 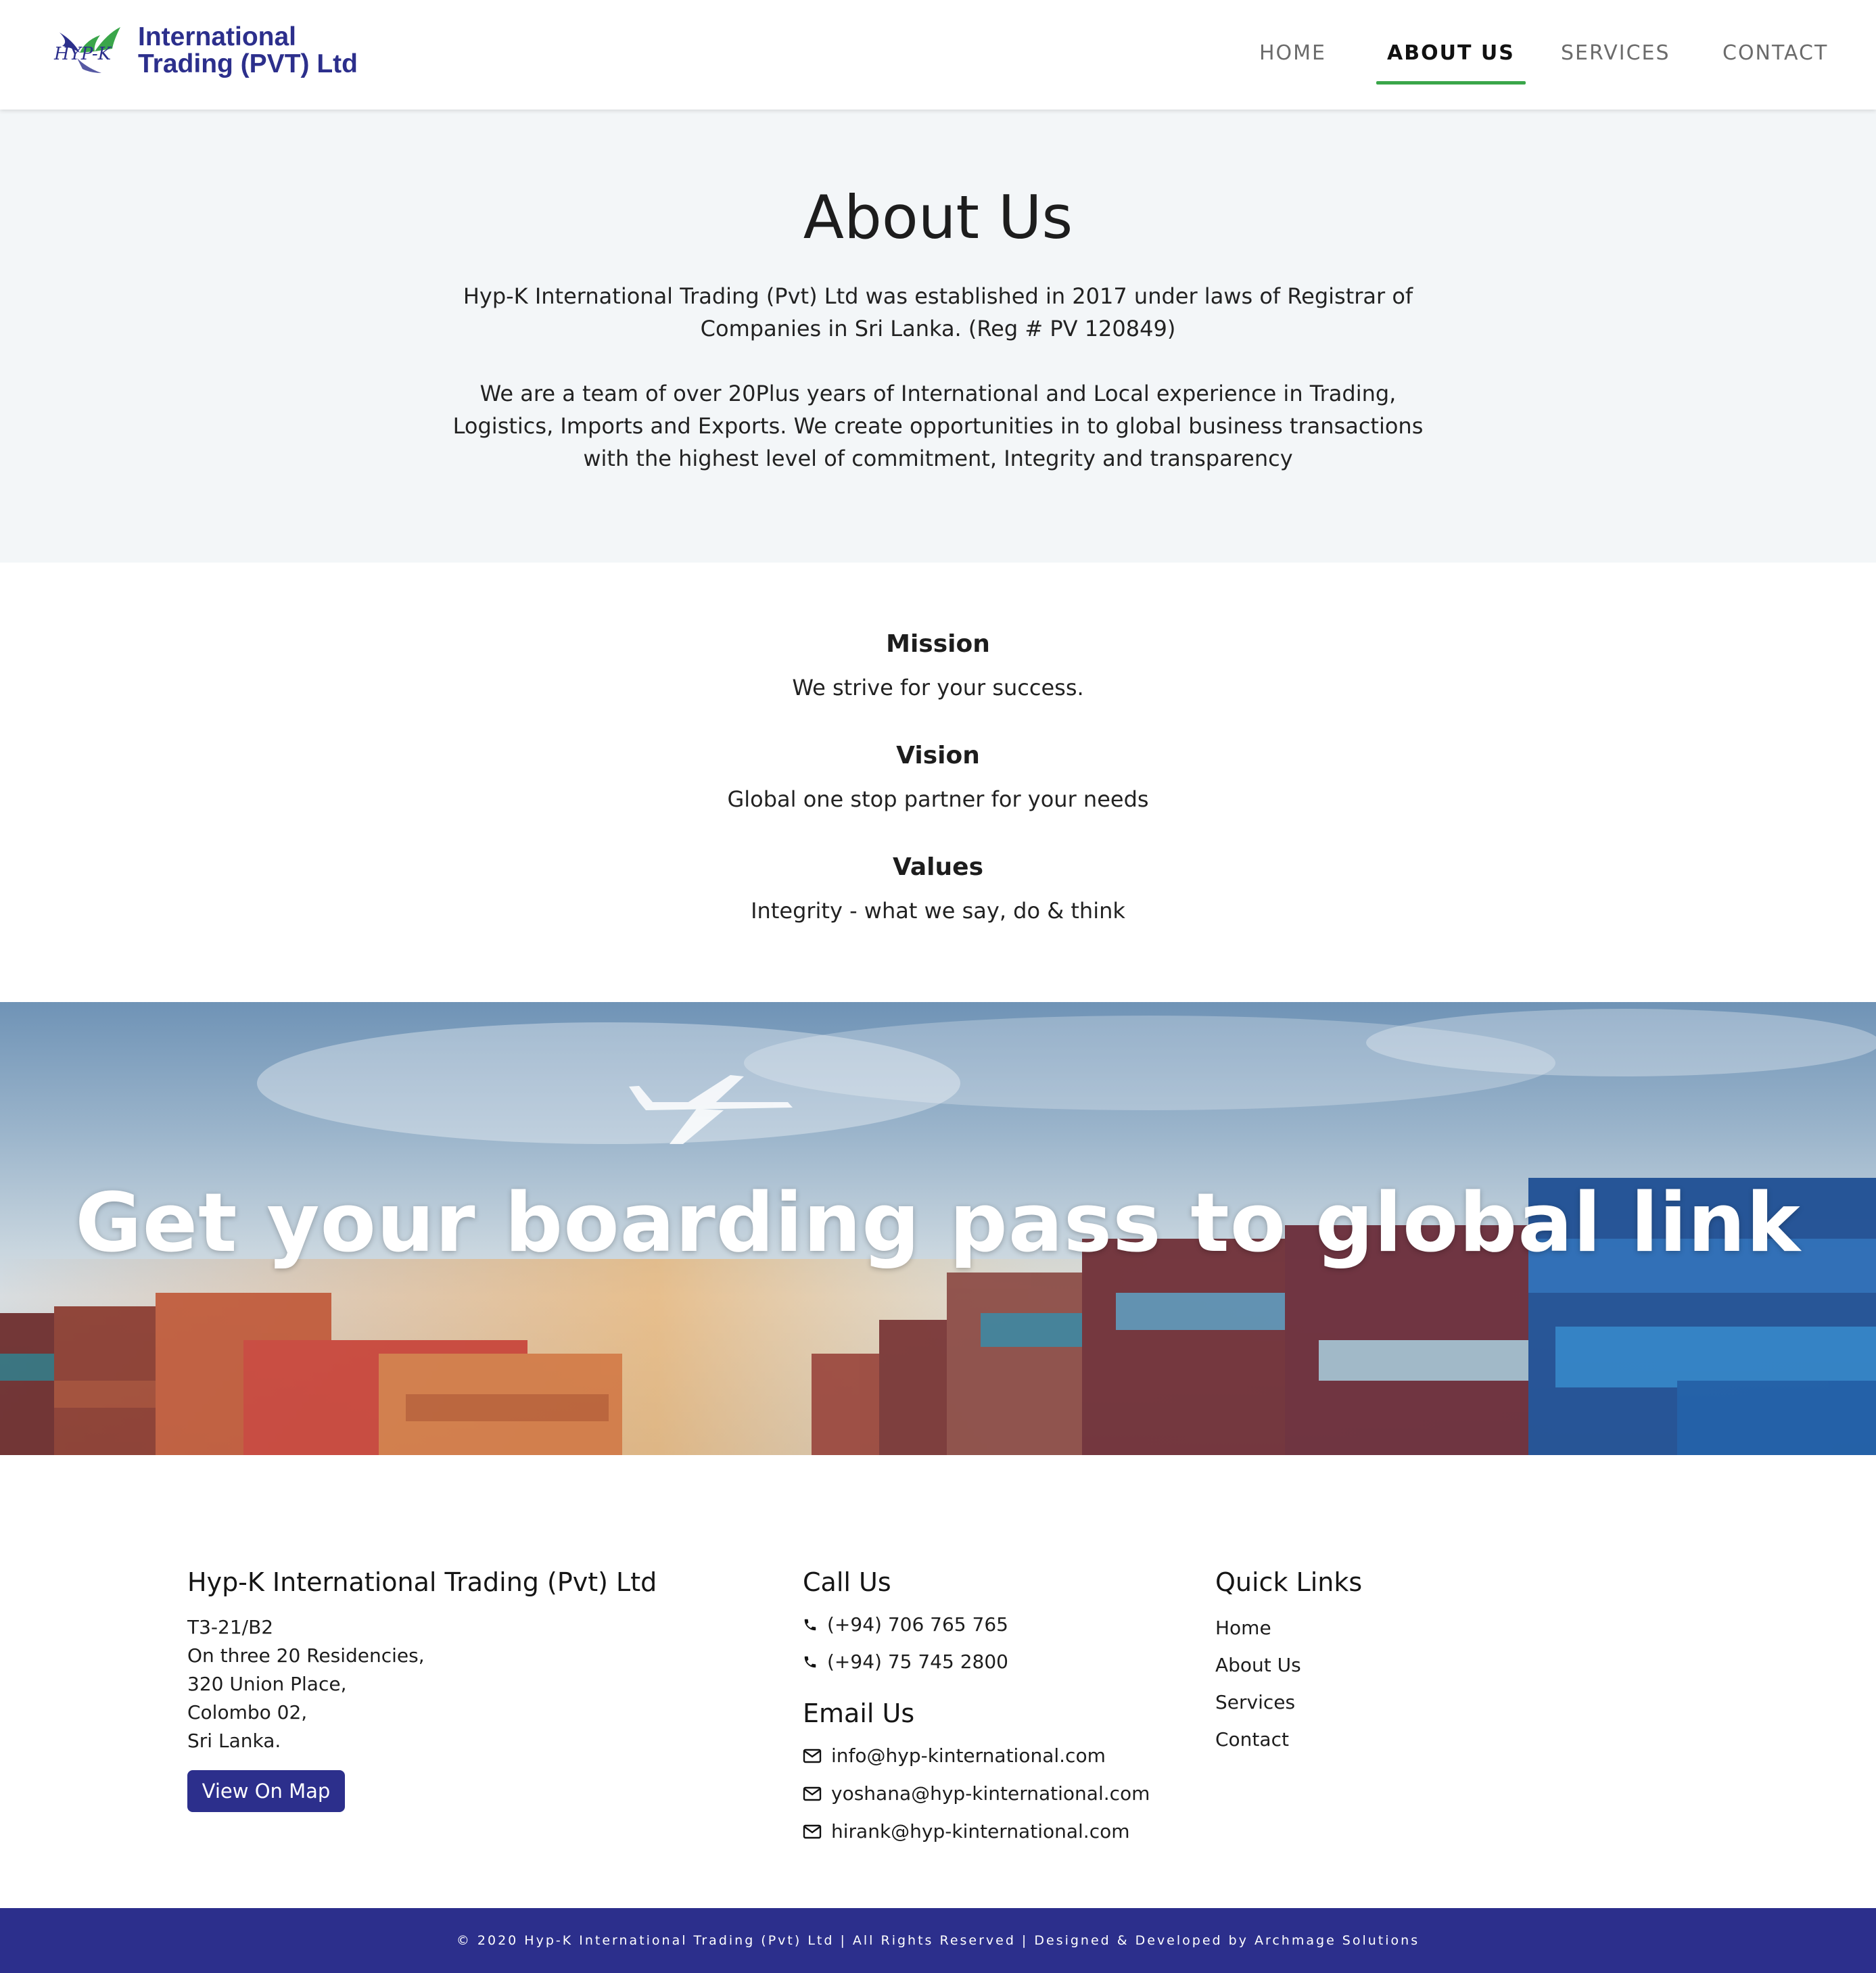 I want to click on nav-services: SERVICES, so click(x=1615, y=55).